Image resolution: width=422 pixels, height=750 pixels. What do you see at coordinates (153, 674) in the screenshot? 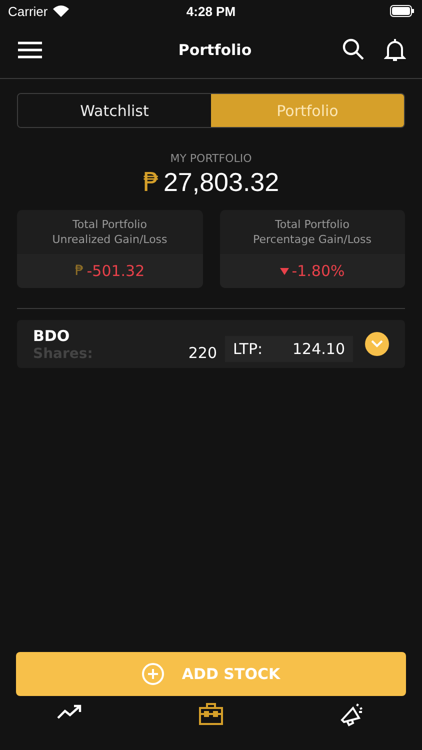
I see `plus-circle-icon` at bounding box center [153, 674].